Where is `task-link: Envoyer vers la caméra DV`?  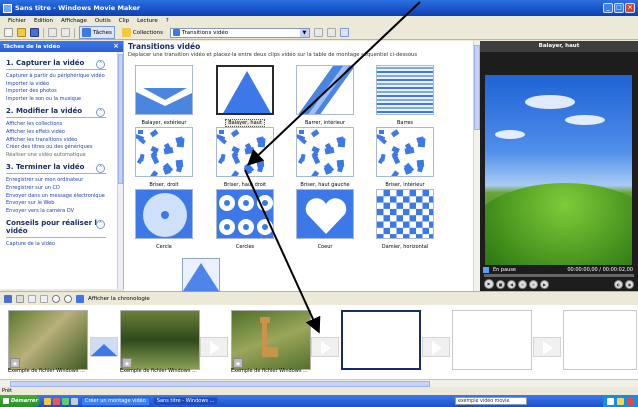
task-link: Envoyer vers la caméra DV is located at coordinates (62, 212).